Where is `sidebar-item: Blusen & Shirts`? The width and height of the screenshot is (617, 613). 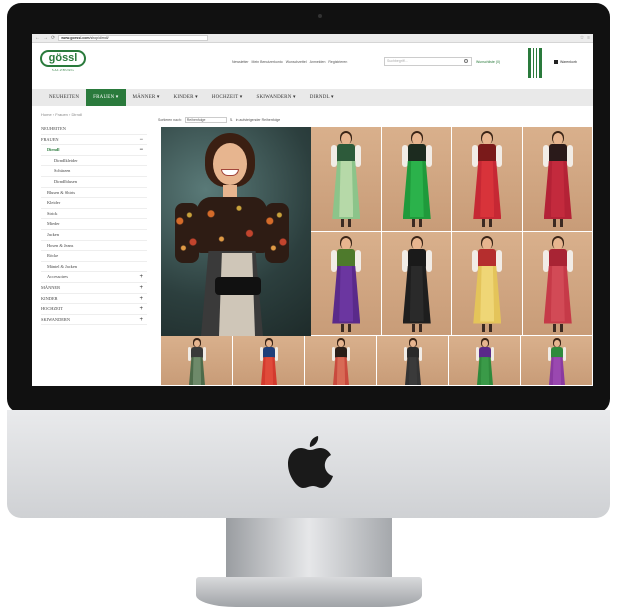
sidebar-item: Blusen & Shirts is located at coordinates (94, 193).